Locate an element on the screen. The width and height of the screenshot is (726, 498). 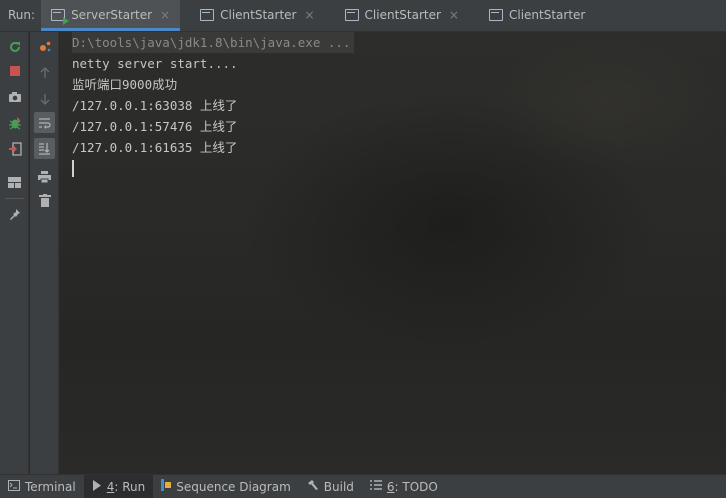
console-line: /127.0.0.1:61635 上线了 is located at coordinates (155, 147).